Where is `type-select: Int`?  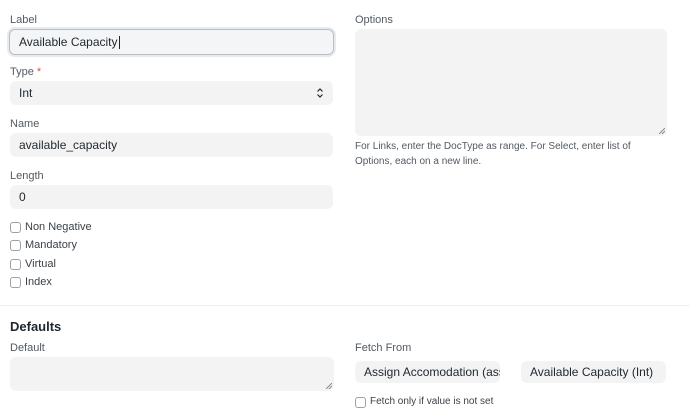
type-select: Int is located at coordinates (171, 93).